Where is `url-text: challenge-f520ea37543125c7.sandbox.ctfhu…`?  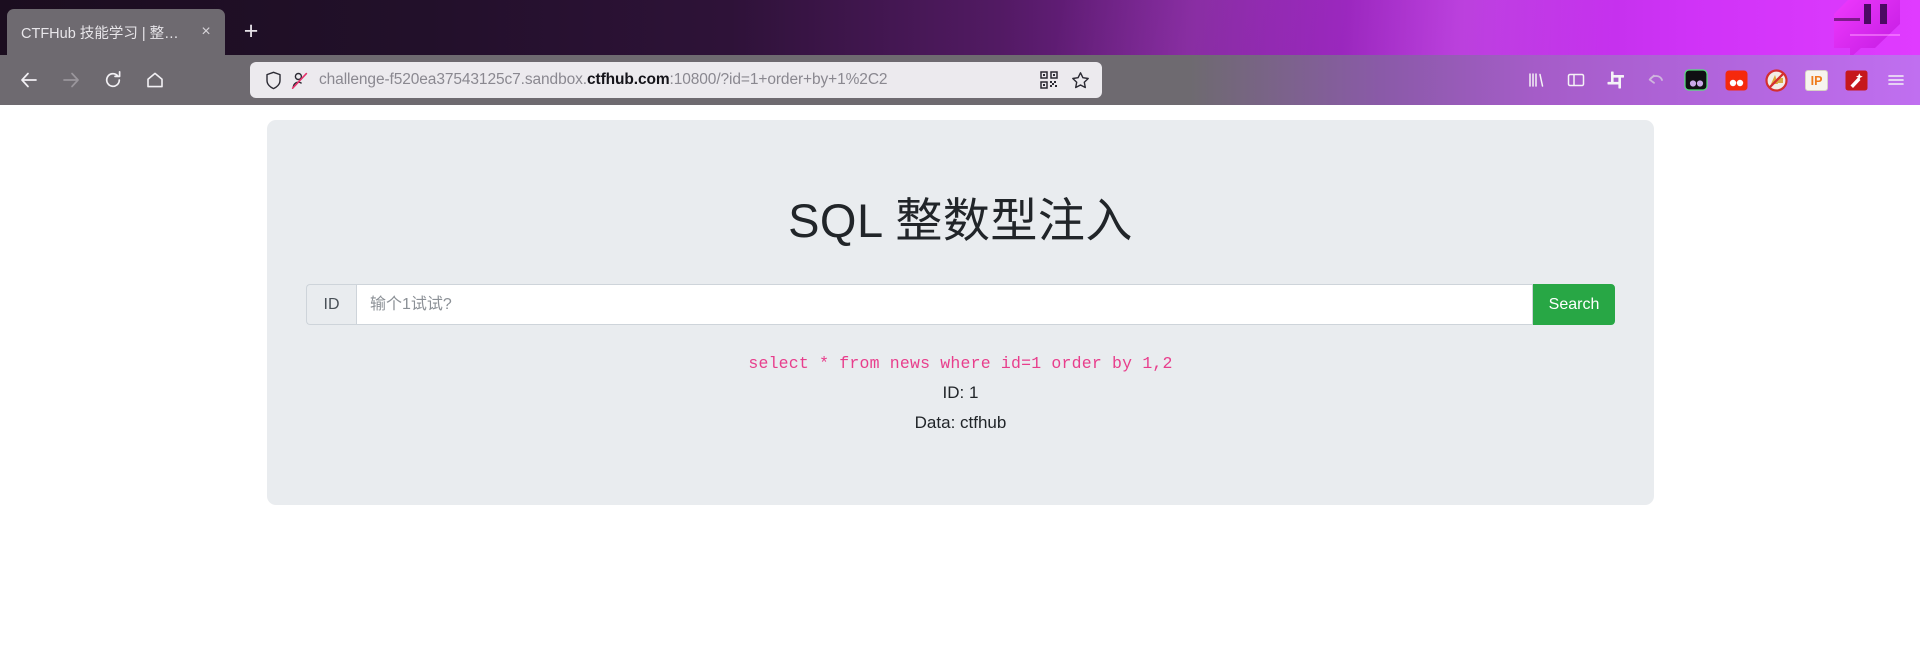
url-text: challenge-f520ea37543125c7.sandbox.ctfhu… is located at coordinates (673, 80).